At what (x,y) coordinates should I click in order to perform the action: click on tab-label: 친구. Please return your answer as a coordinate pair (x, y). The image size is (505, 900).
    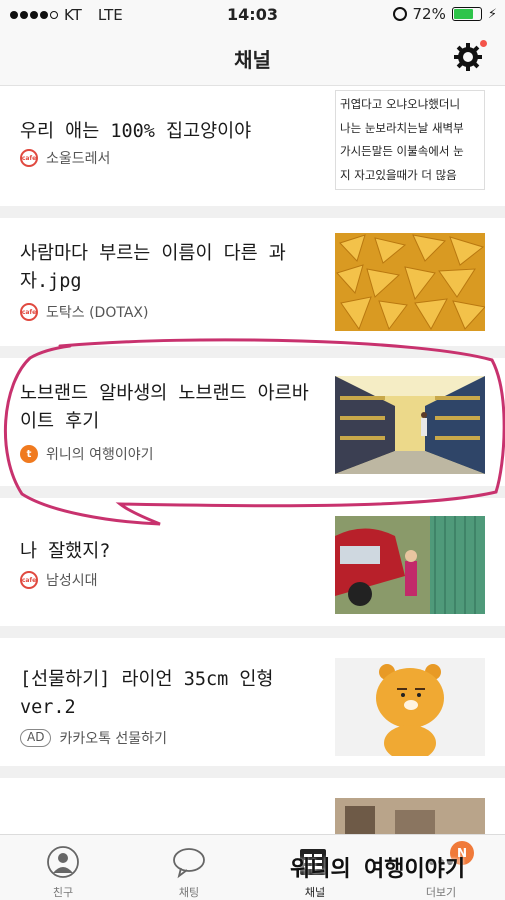
    Looking at the image, I should click on (63, 892).